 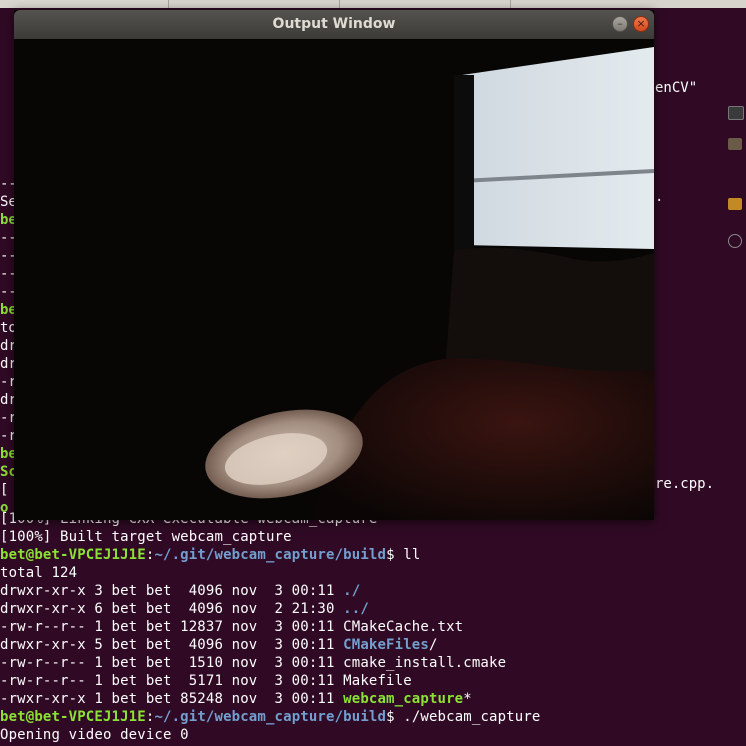 What do you see at coordinates (172, 681) in the screenshot?
I see `listing-meta: -rw-r--r-- 1 bet bet 5171 nov 3 00:11` at bounding box center [172, 681].